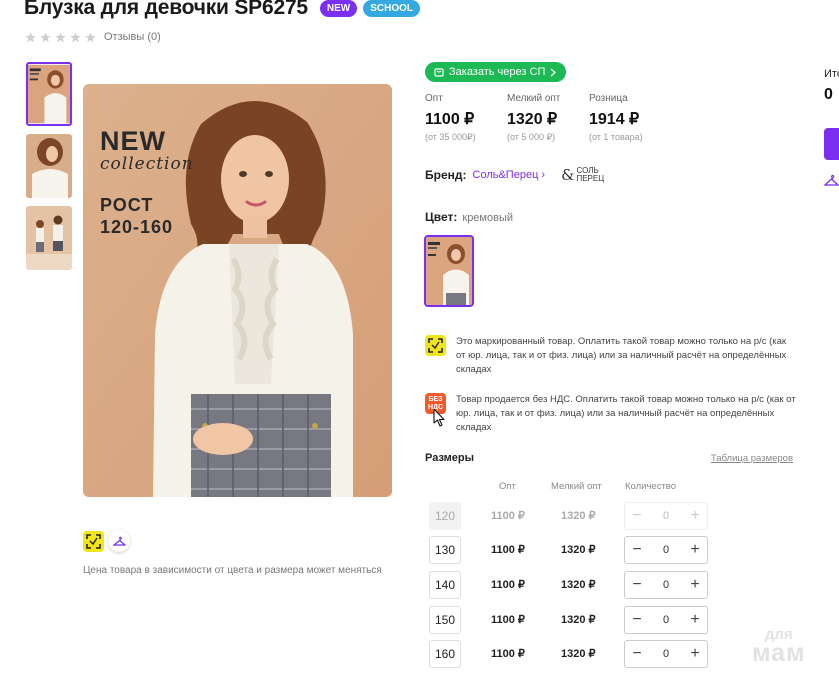 The width and height of the screenshot is (839, 677). What do you see at coordinates (752, 458) in the screenshot?
I see `size-table-link: Таблица размеров` at bounding box center [752, 458].